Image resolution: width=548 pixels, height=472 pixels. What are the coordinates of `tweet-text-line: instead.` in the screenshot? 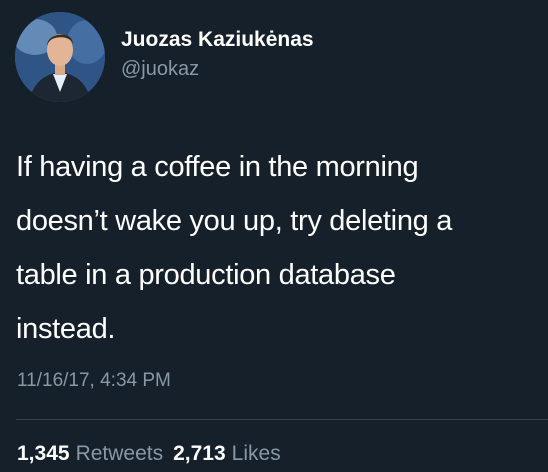 It's located at (66, 329).